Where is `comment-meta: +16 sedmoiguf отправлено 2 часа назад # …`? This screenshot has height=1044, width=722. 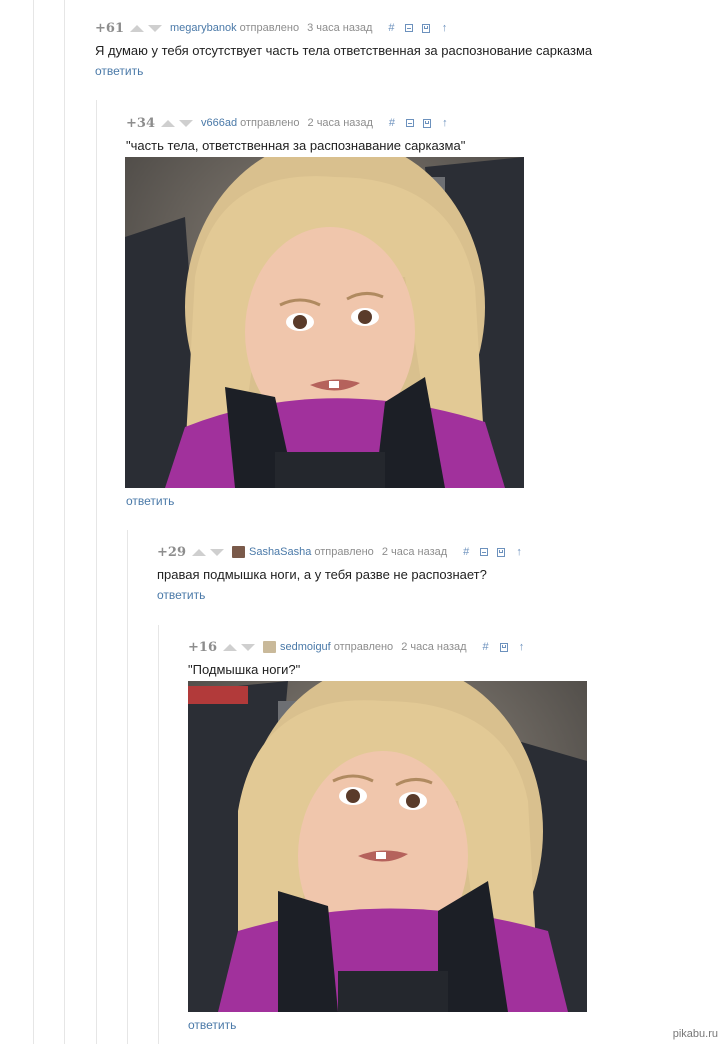 comment-meta: +16 sedmoiguf отправлено 2 часа назад # … is located at coordinates (443, 647).